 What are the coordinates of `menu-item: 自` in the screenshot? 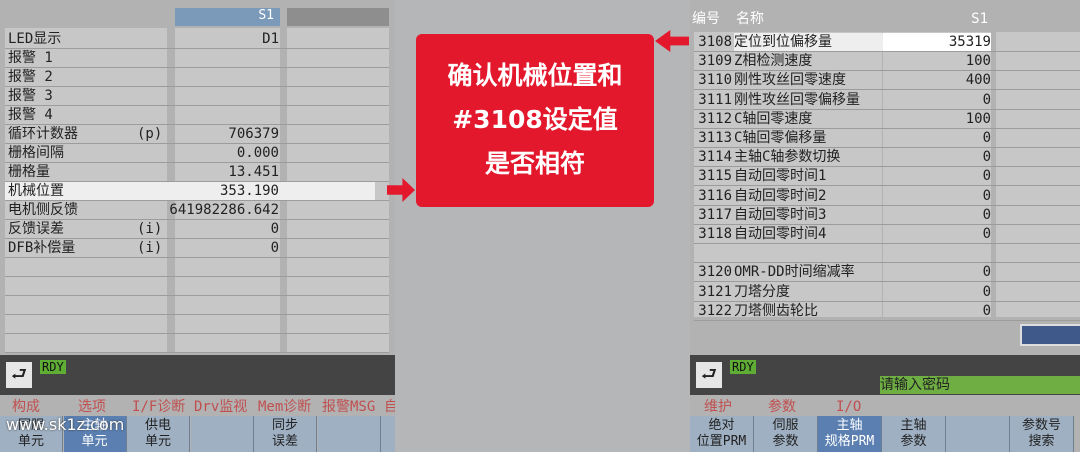 It's located at (389, 407).